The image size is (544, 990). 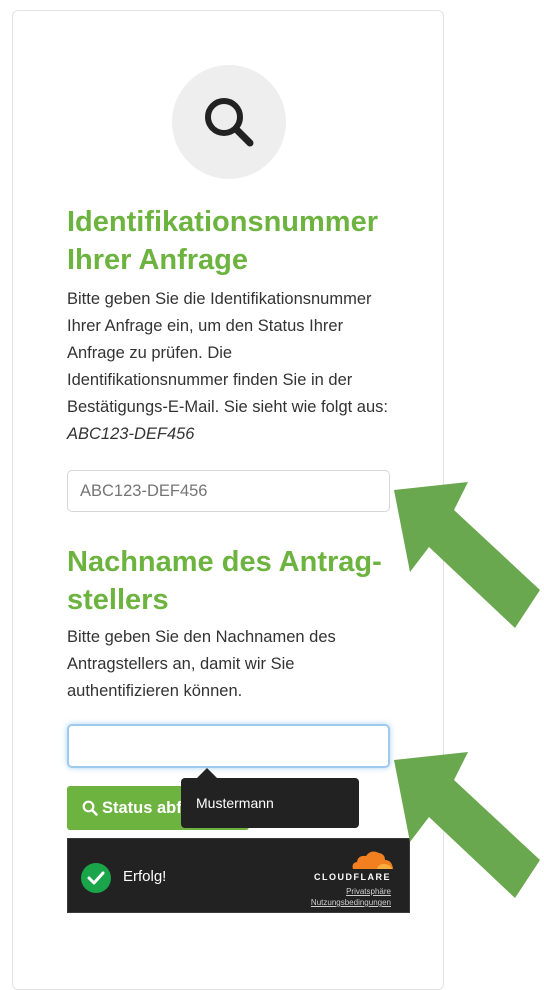 I want to click on surname-tooltip: Mustermann, so click(x=270, y=803).